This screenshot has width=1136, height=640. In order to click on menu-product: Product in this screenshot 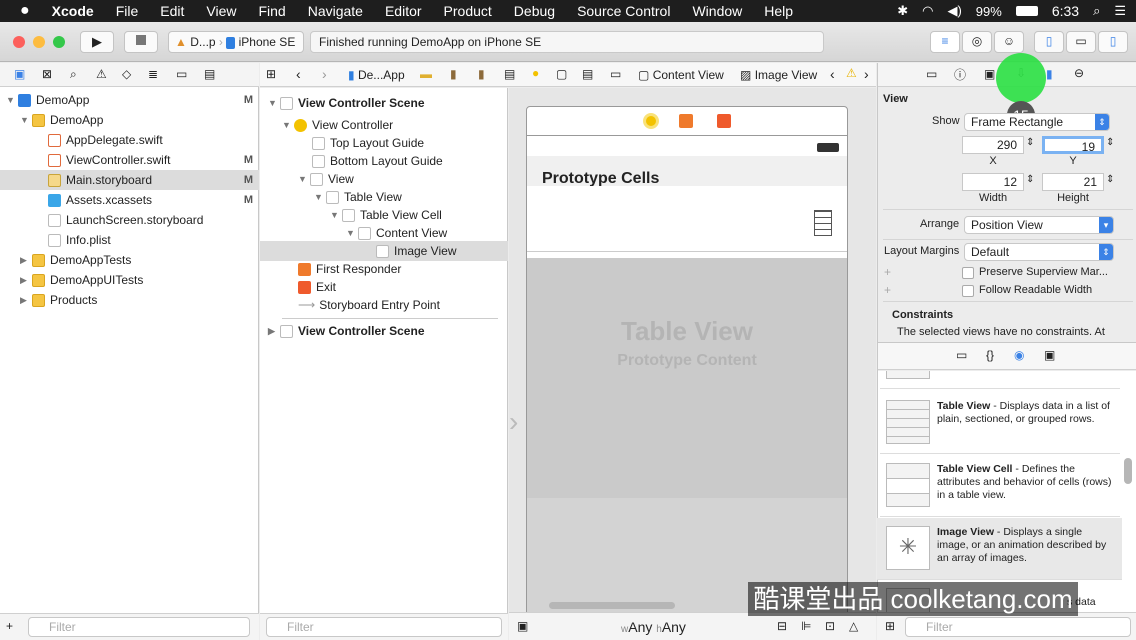, I will do `click(468, 11)`.